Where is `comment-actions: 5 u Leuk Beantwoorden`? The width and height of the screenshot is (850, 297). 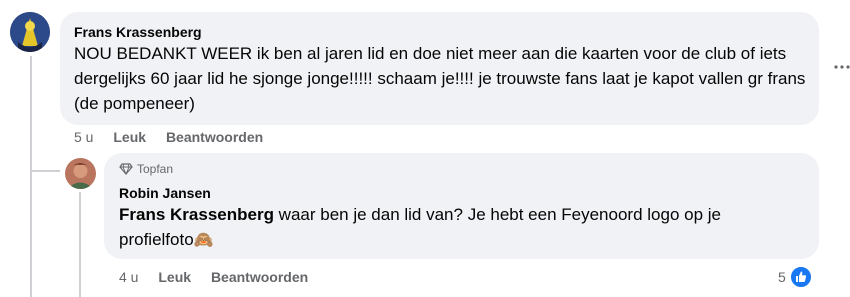 comment-actions: 5 u Leuk Beantwoorden is located at coordinates (168, 137).